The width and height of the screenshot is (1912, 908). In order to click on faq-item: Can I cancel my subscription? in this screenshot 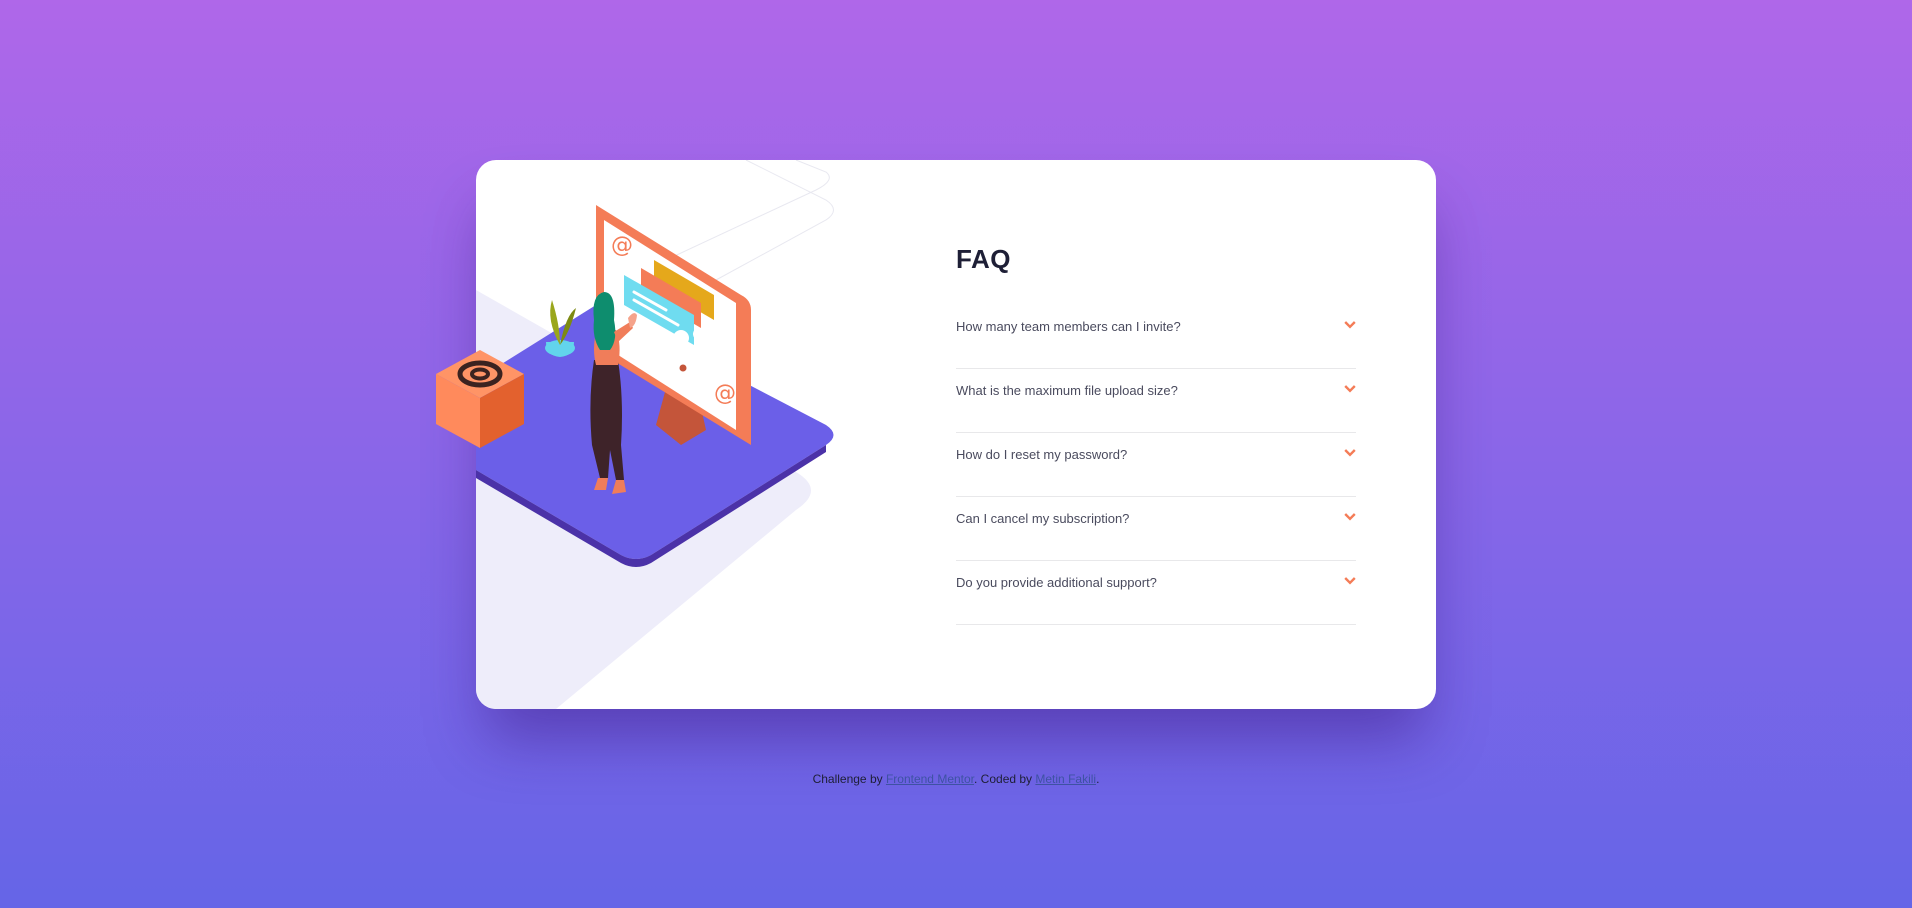, I will do `click(1156, 529)`.